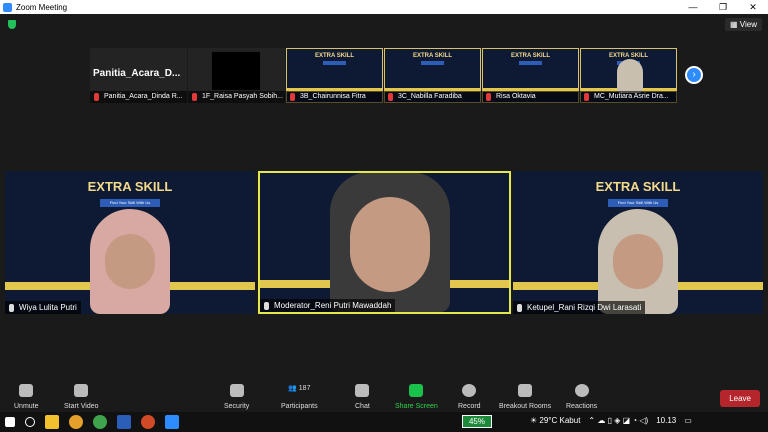 The height and width of the screenshot is (432, 768). I want to click on zoom-logo-icon, so click(7, 7).